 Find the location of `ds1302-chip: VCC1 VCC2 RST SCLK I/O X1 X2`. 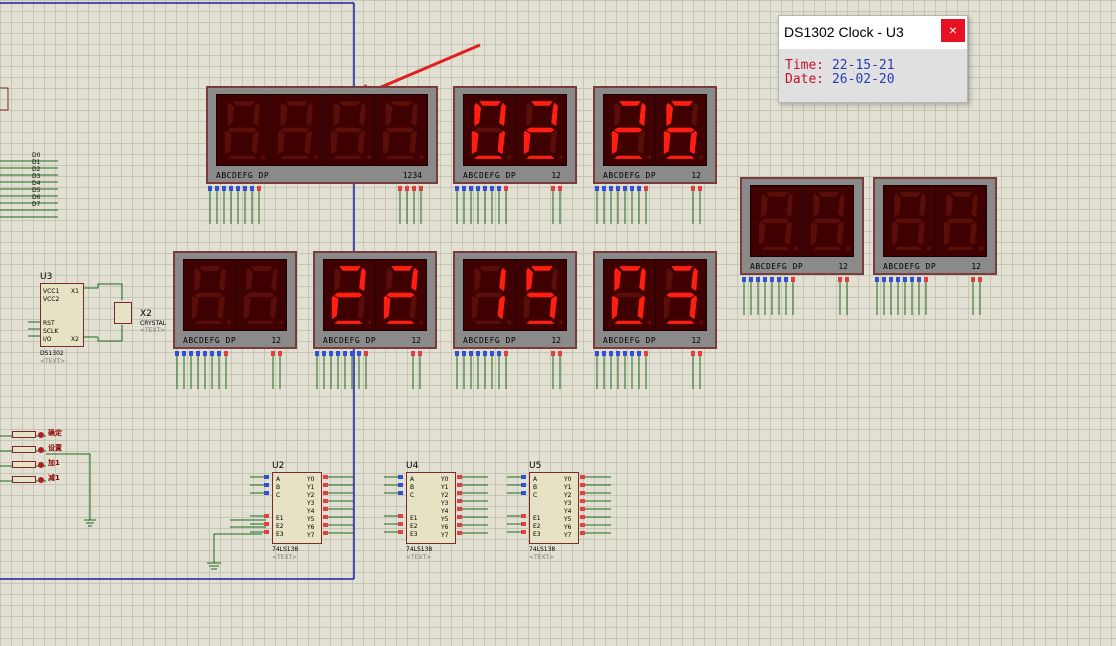

ds1302-chip: VCC1 VCC2 RST SCLK I/O X1 X2 is located at coordinates (62, 315).